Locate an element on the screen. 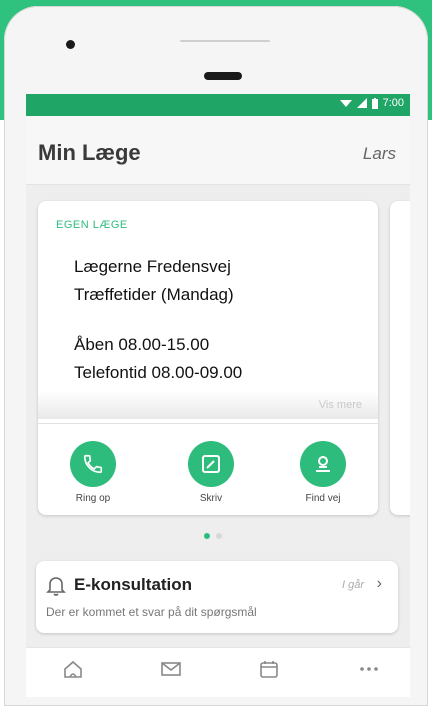 This screenshot has height=706, width=432. open-hours: Åben 08.00-15.00 is located at coordinates (142, 344).